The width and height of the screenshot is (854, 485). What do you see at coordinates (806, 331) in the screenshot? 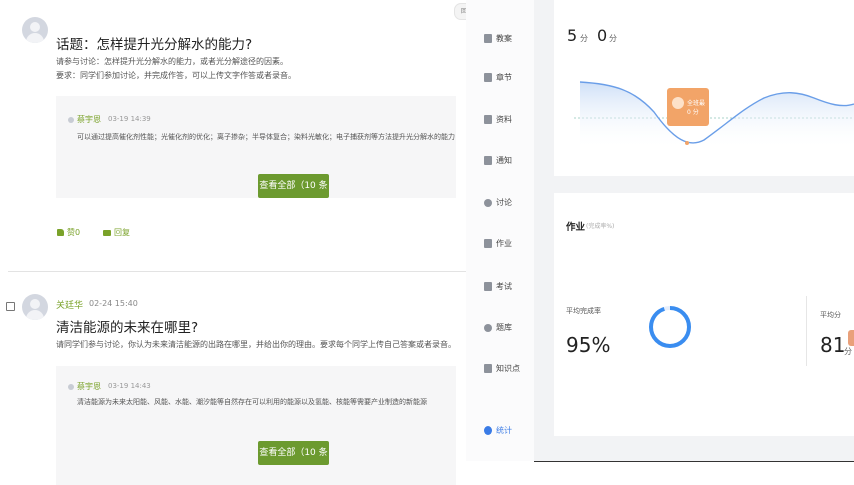
I see `stat-divider` at bounding box center [806, 331].